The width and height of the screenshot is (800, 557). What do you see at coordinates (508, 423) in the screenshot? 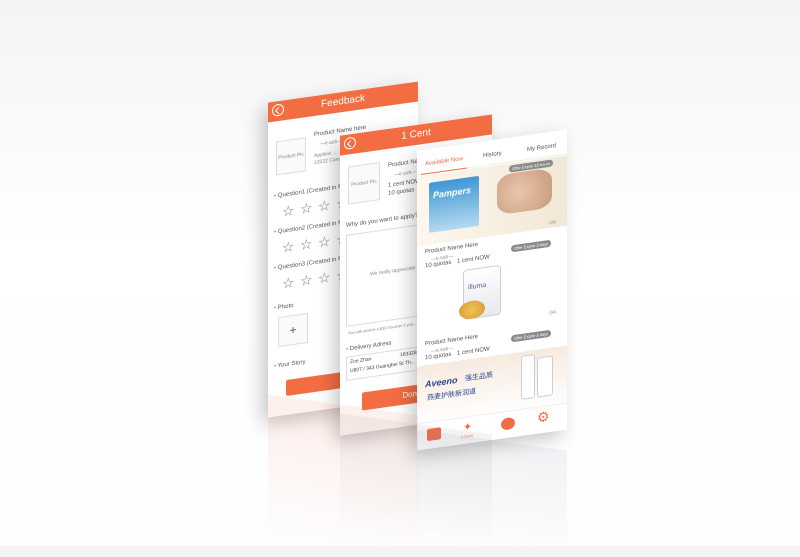
I see `chat-icon` at bounding box center [508, 423].